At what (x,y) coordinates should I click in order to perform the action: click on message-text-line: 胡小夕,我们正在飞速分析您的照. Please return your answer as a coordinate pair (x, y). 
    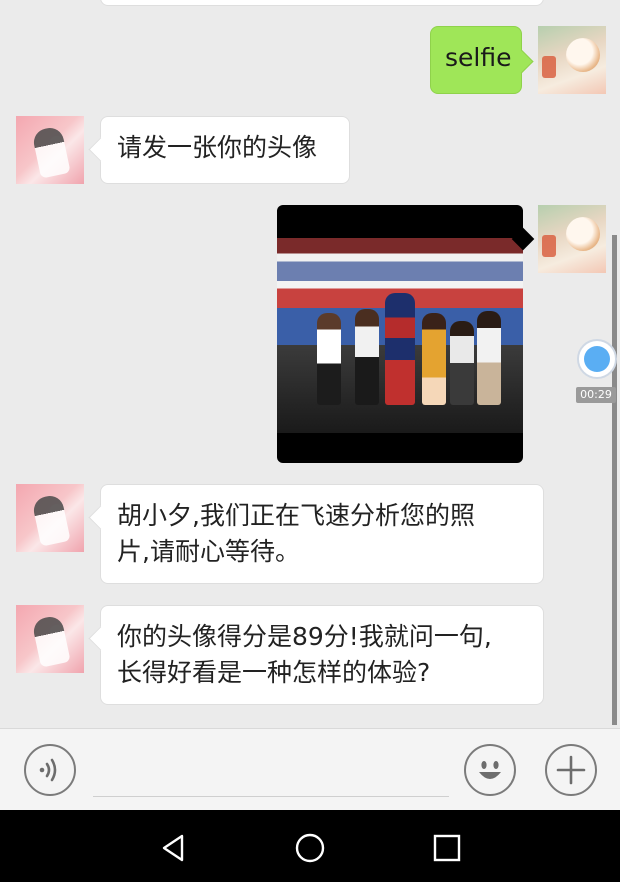
    Looking at the image, I should click on (296, 515).